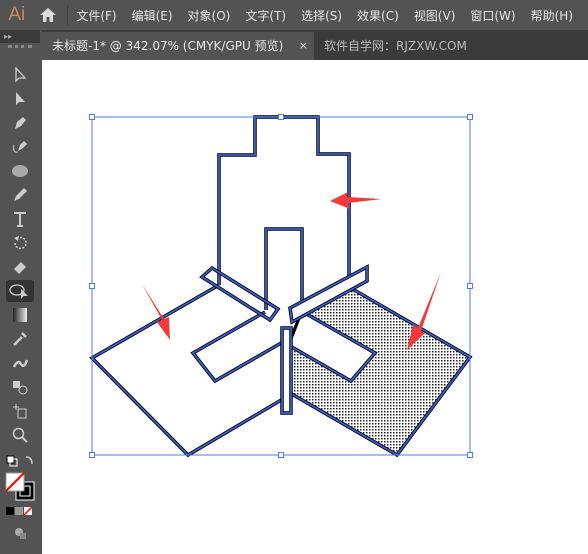  What do you see at coordinates (435, 15) in the screenshot?
I see `menu-view: 视图(V)` at bounding box center [435, 15].